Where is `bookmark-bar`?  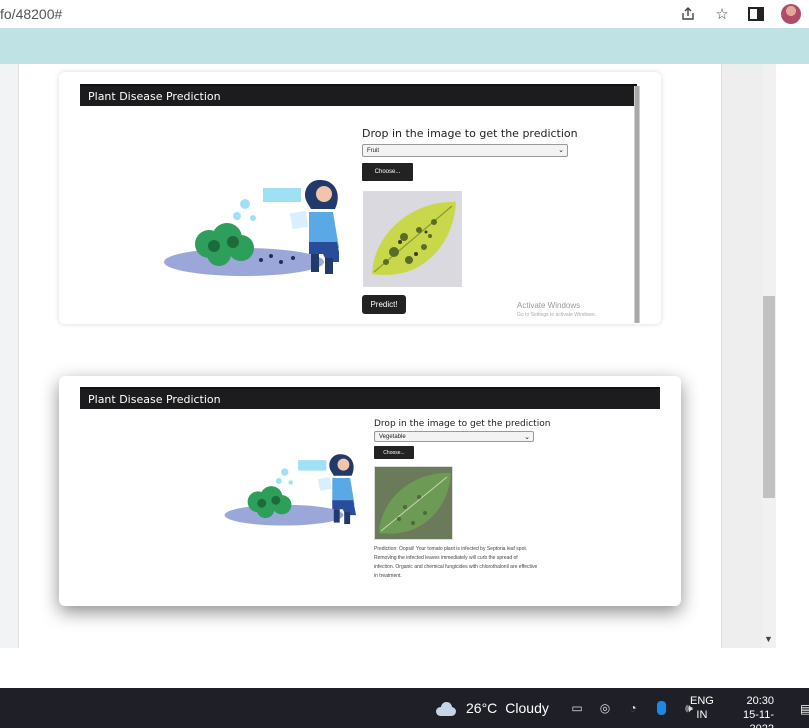 bookmark-bar is located at coordinates (404, 46).